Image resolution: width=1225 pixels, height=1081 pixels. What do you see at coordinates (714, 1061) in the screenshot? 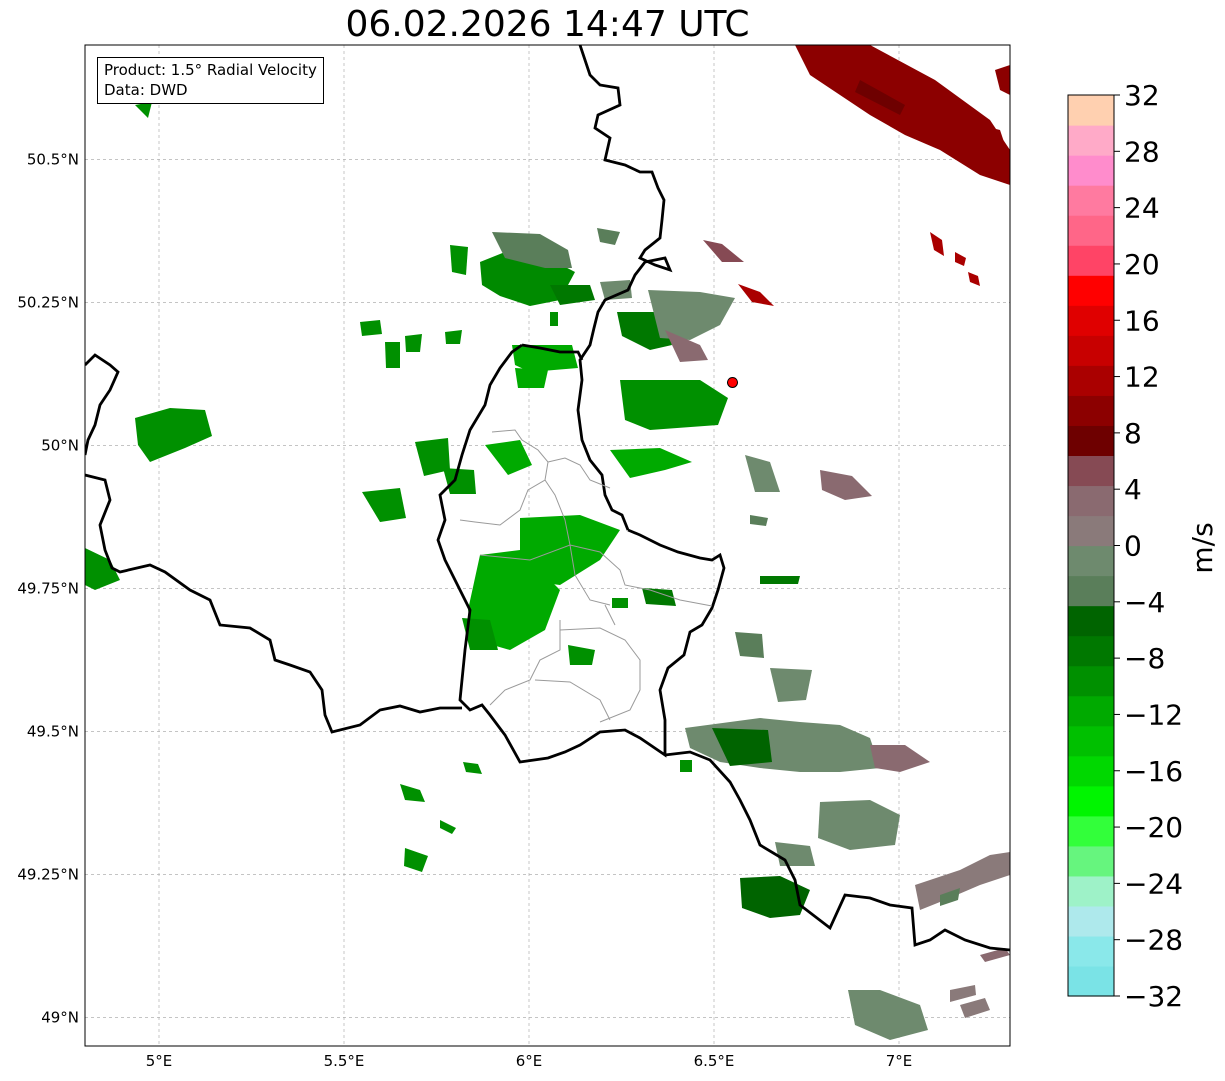
I see `x-tick-label: 6.5°E` at bounding box center [714, 1061].